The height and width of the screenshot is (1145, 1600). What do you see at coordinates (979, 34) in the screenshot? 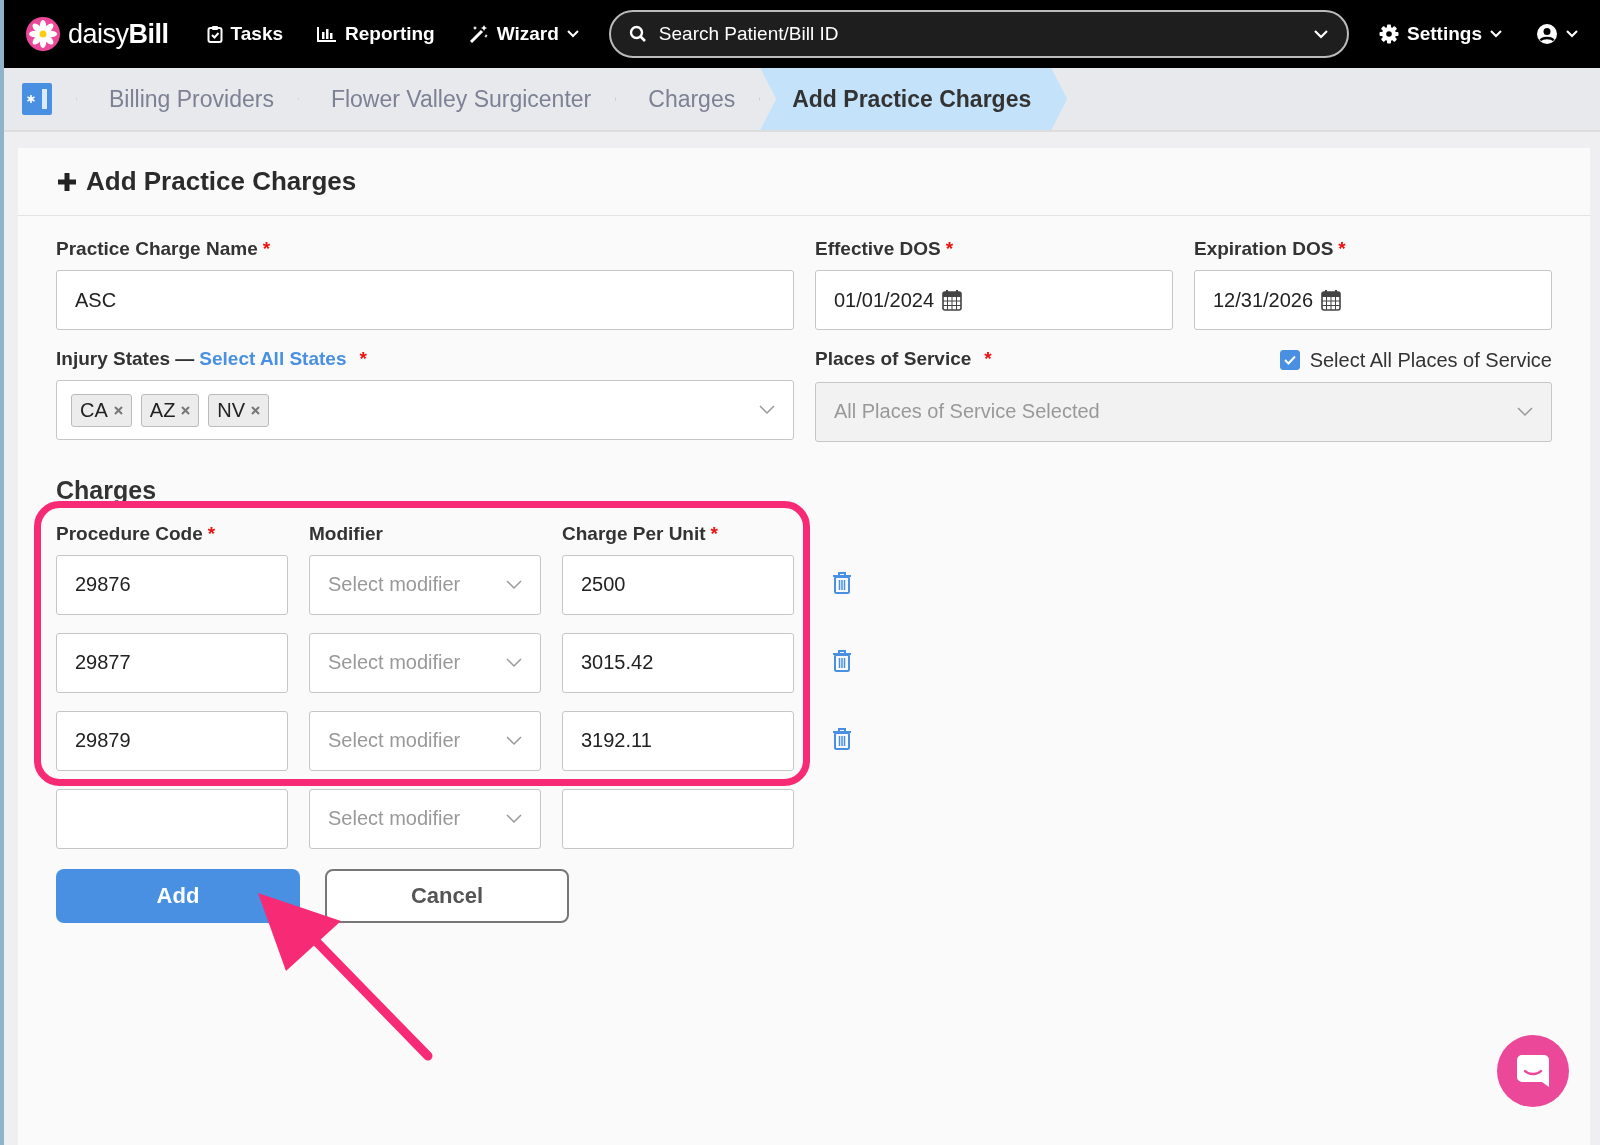
I see `search-field: Search Patient/Bill ID` at bounding box center [979, 34].